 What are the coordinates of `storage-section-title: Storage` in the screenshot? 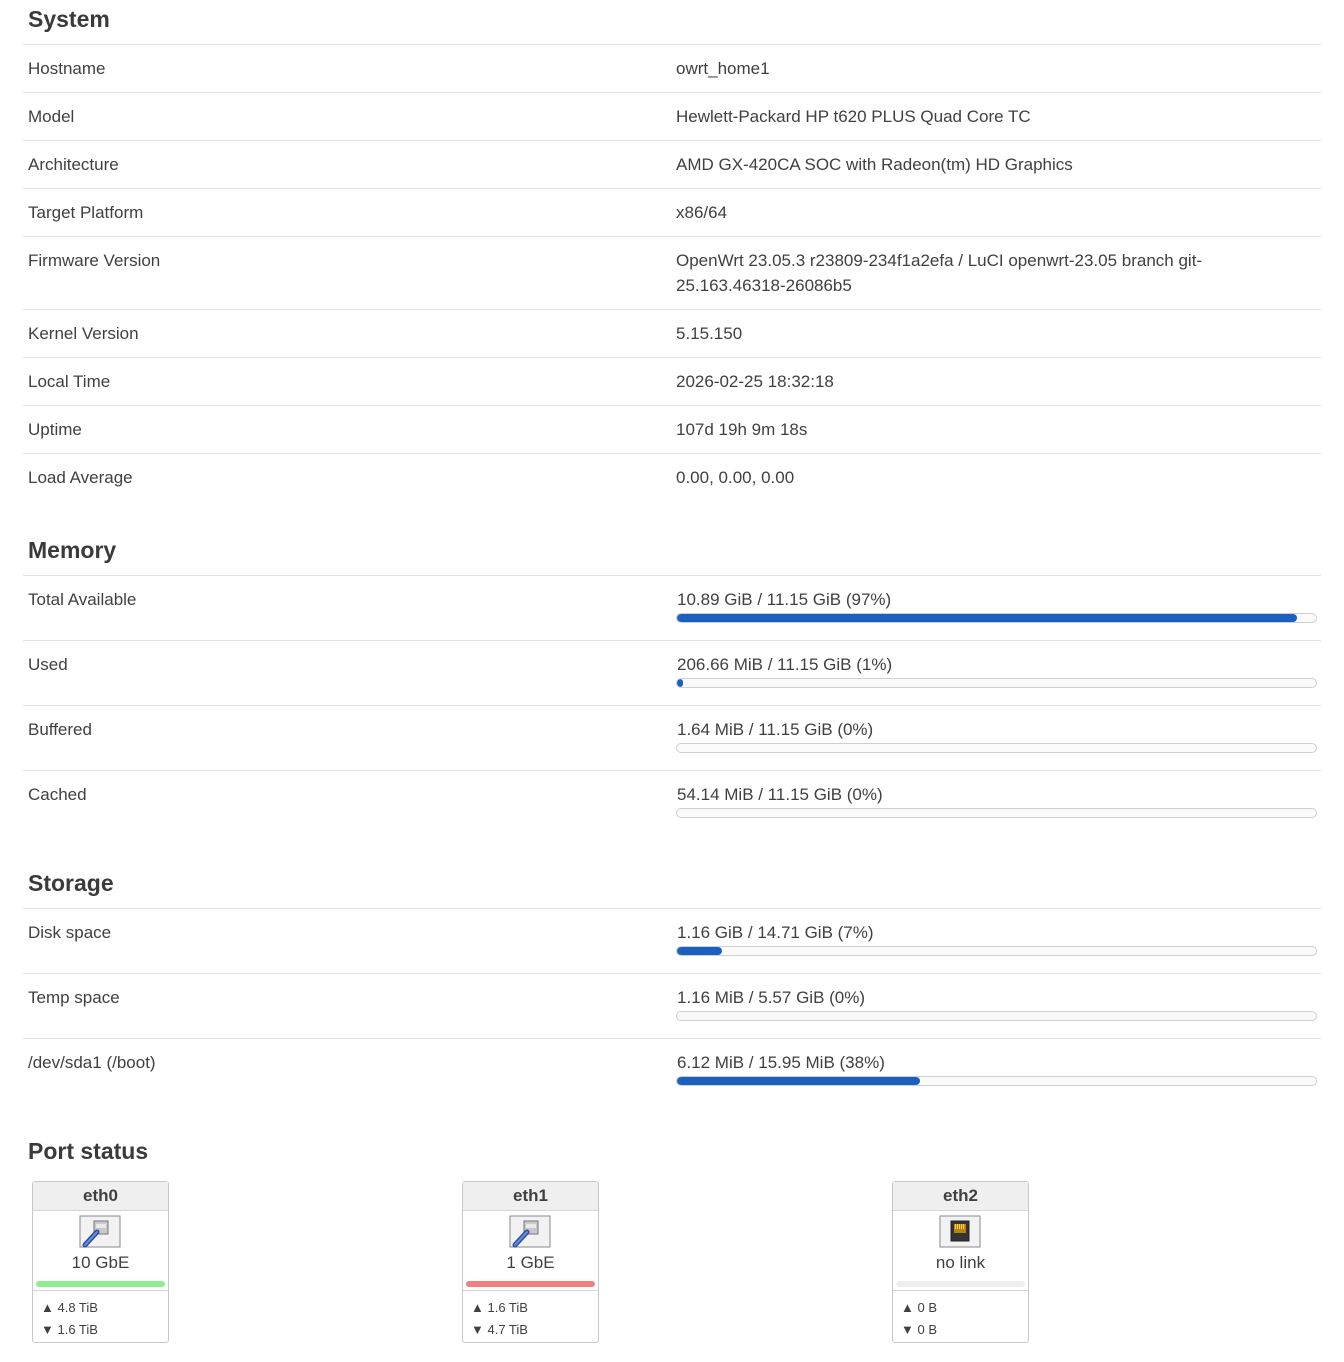 It's located at (71, 883).